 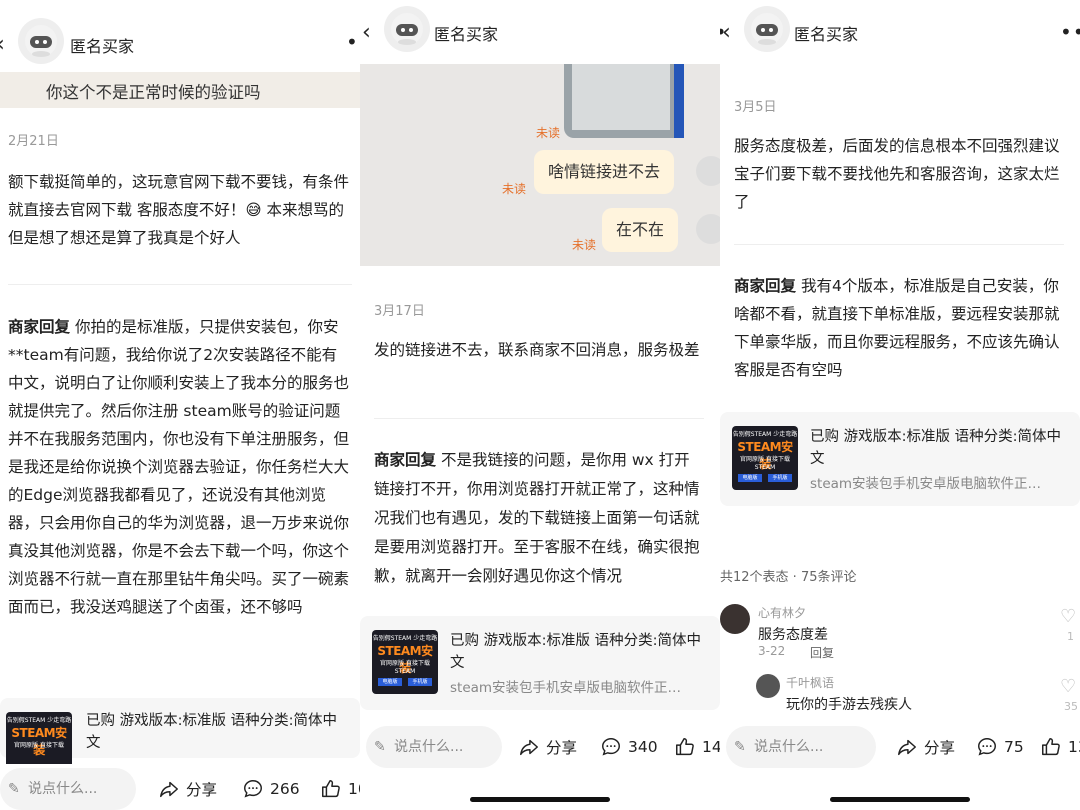 What do you see at coordinates (772, 651) in the screenshot?
I see `comment-date: 3-22` at bounding box center [772, 651].